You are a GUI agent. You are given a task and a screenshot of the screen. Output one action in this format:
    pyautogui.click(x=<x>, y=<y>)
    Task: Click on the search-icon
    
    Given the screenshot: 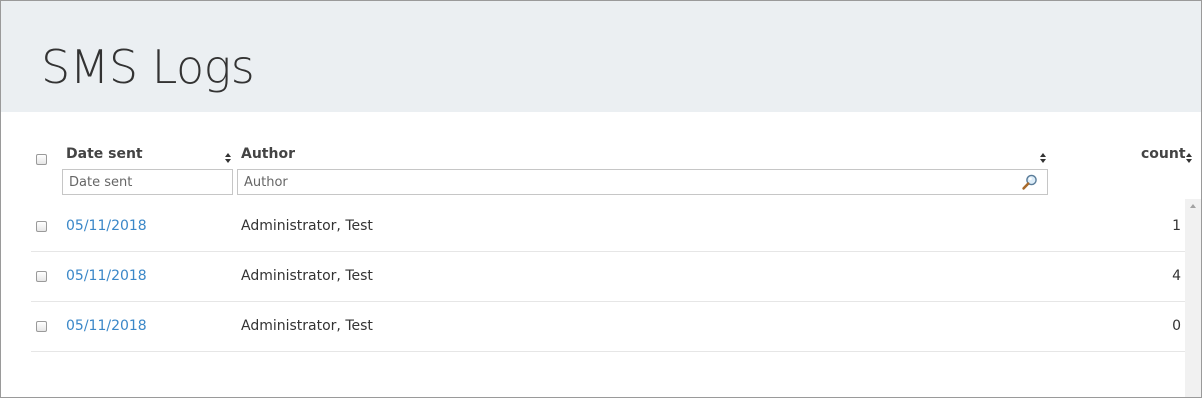 What is the action you would take?
    pyautogui.click(x=1030, y=182)
    